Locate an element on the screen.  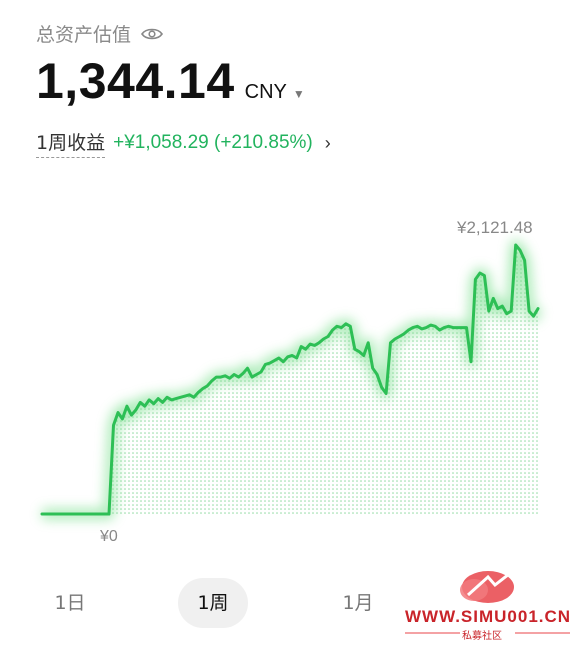
period-tabs: 1日 1周 1月 is located at coordinates (210, 603).